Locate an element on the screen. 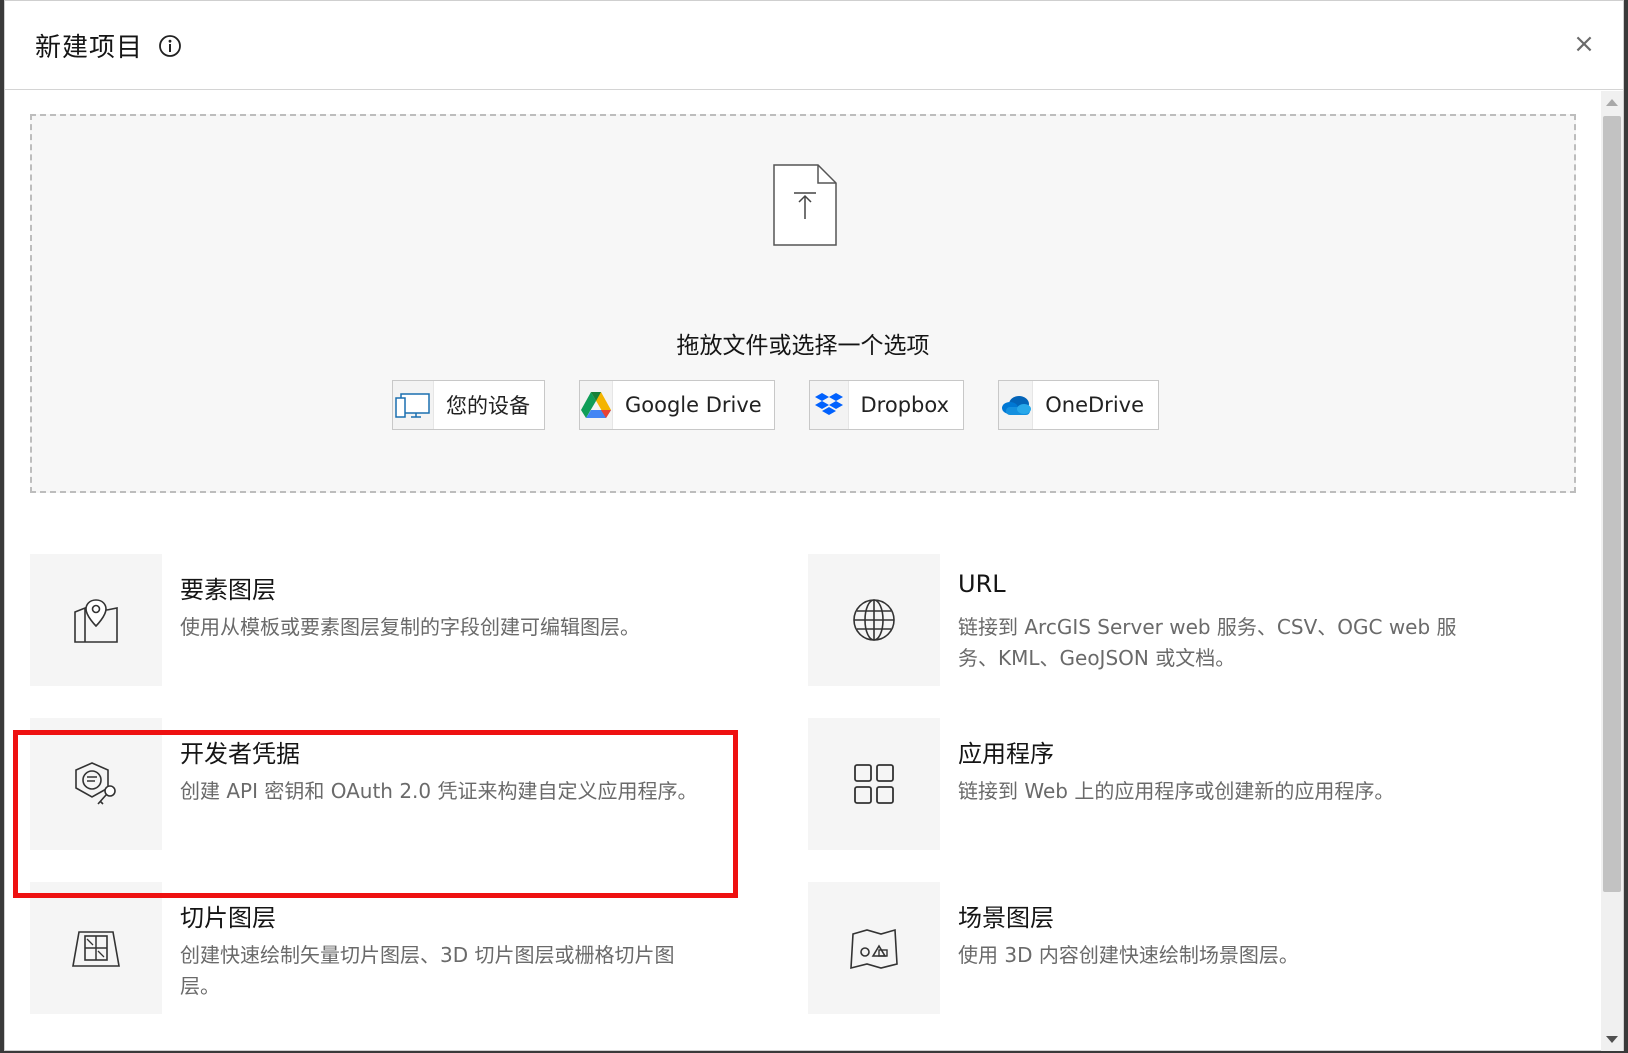  card-apps: 应用程序 链接到 Web 上的应用程序或创建新的应用程序。 is located at coordinates (1178, 784).